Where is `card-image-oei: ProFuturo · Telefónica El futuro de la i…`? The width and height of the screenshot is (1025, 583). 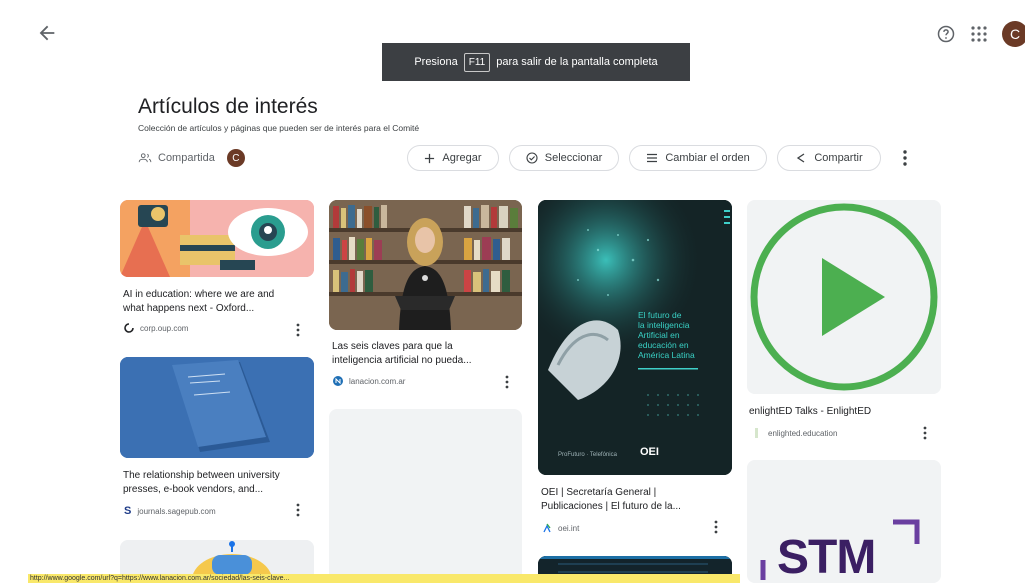
card-image-oei: ProFuturo · Telefónica El futuro de la i… is located at coordinates (635, 337).